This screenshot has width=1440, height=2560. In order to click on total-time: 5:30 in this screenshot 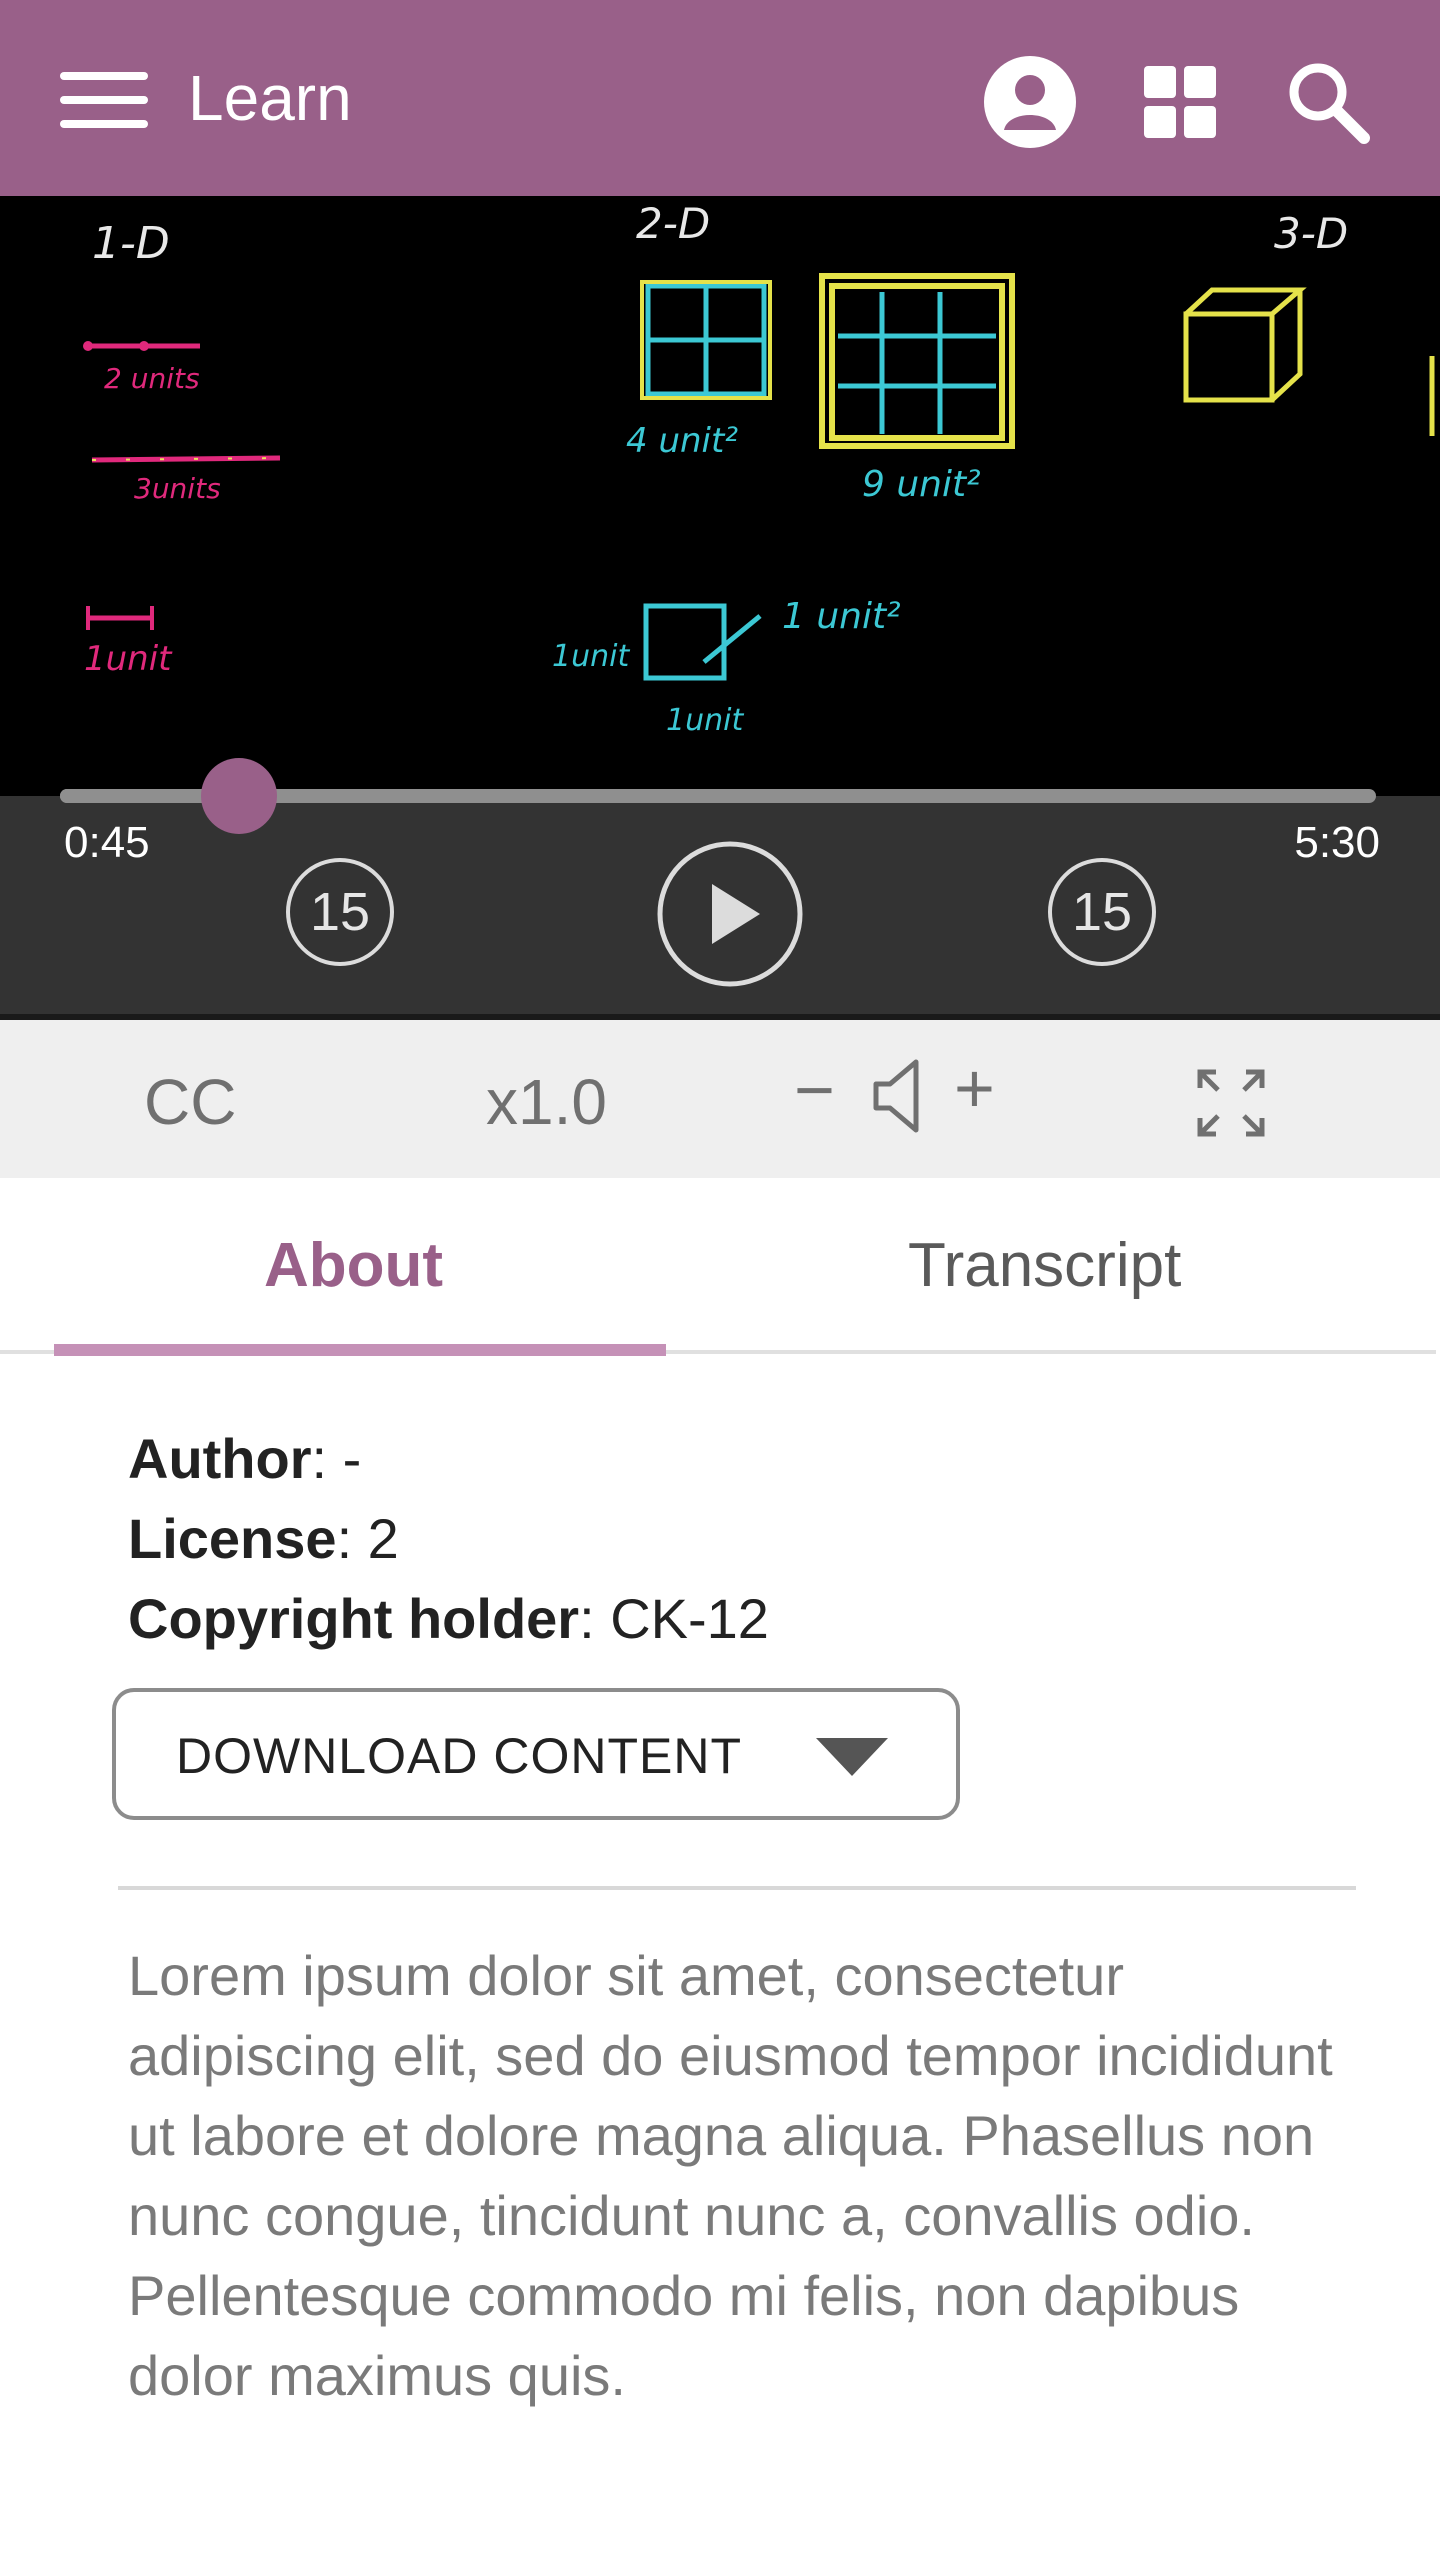, I will do `click(1337, 842)`.